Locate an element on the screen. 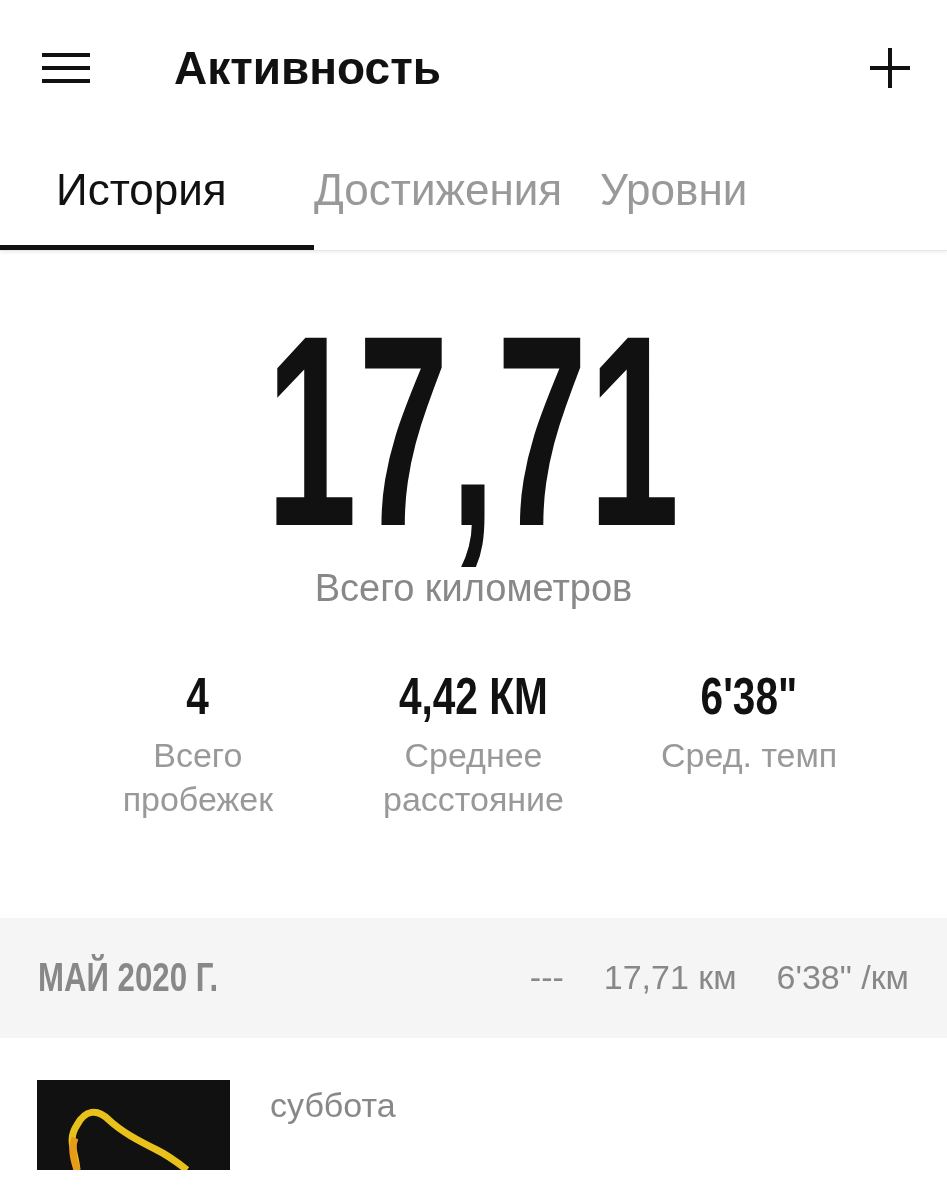 This screenshot has height=1200, width=947. stat-value: 6'38" is located at coordinates (749, 697).